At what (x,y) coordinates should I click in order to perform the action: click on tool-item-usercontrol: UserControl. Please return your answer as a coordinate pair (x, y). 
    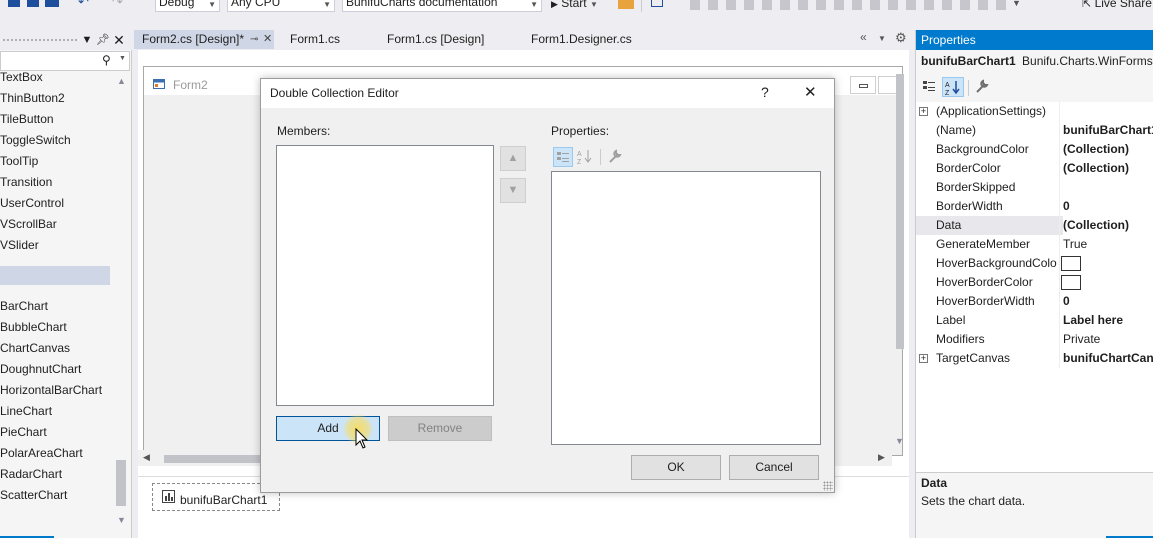
    Looking at the image, I should click on (32, 203).